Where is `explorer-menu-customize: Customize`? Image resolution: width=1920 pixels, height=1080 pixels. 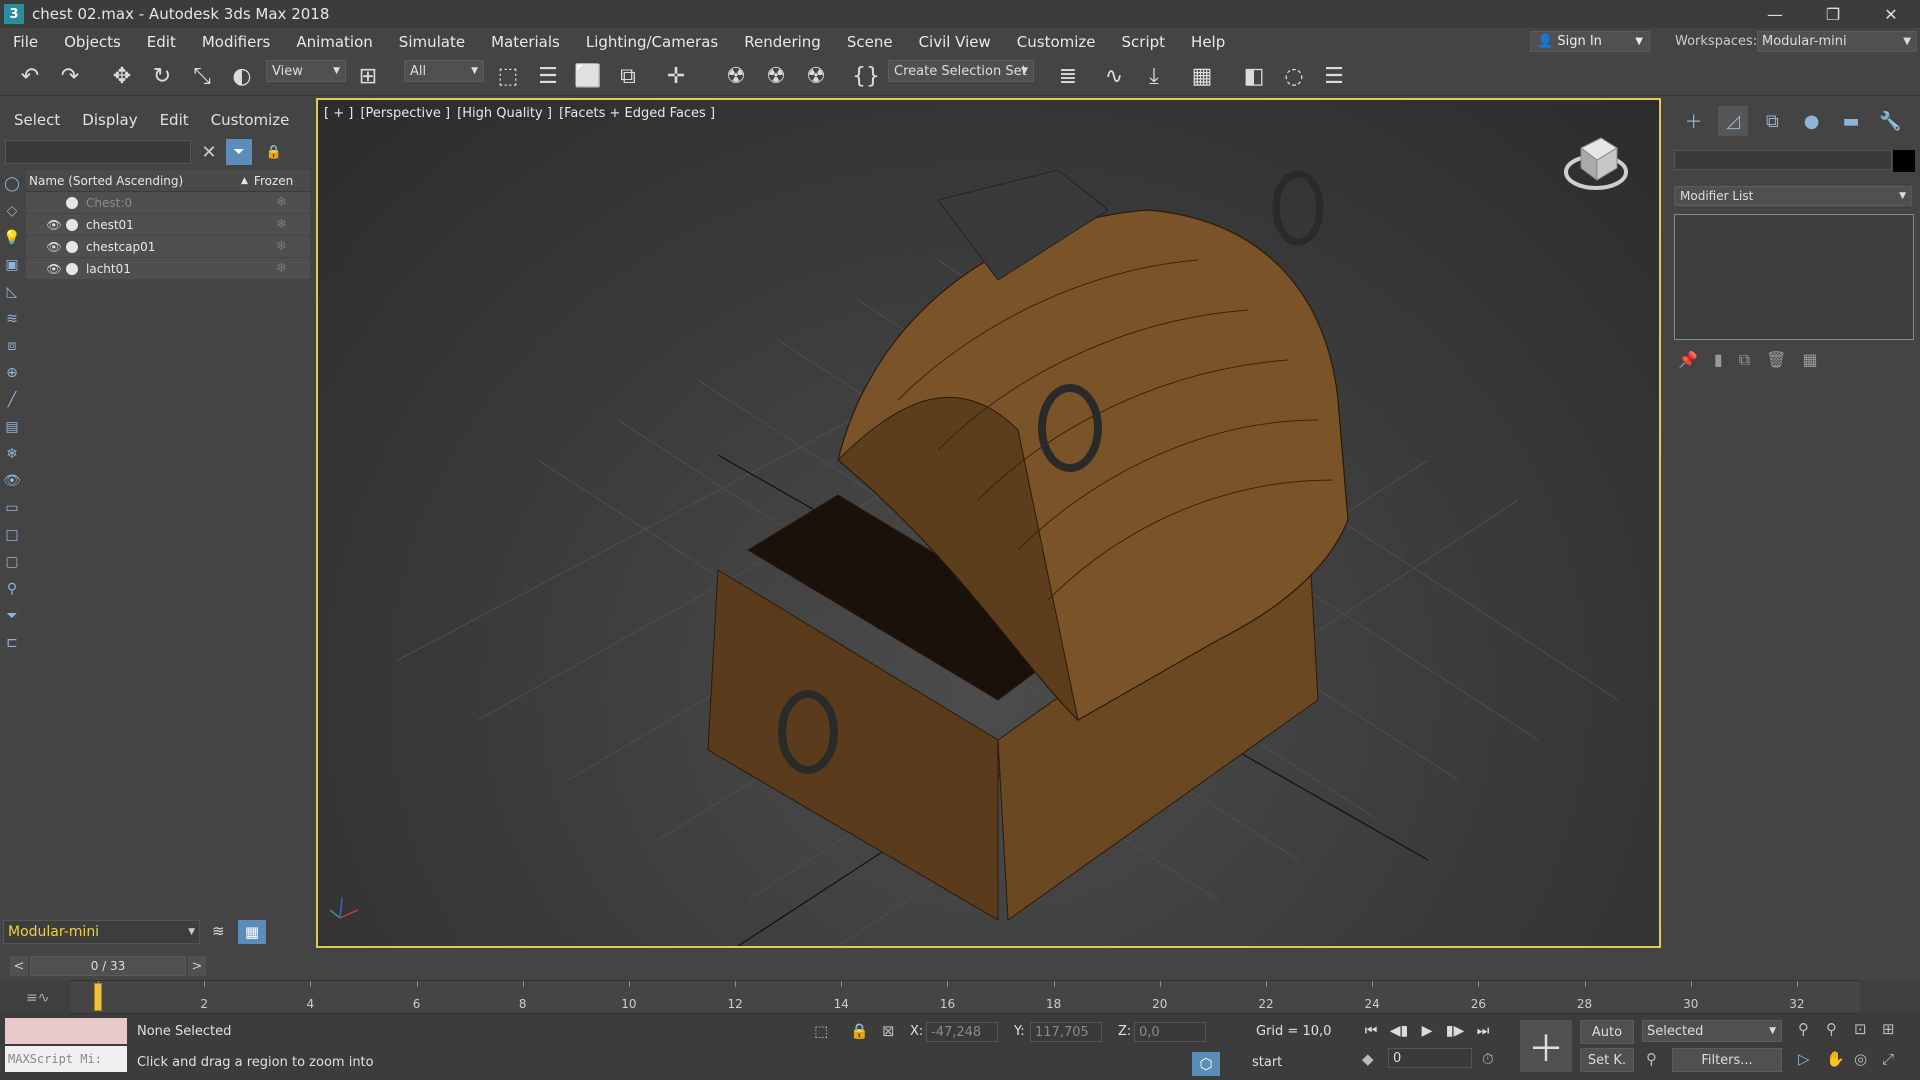
explorer-menu-customize: Customize is located at coordinates (247, 120).